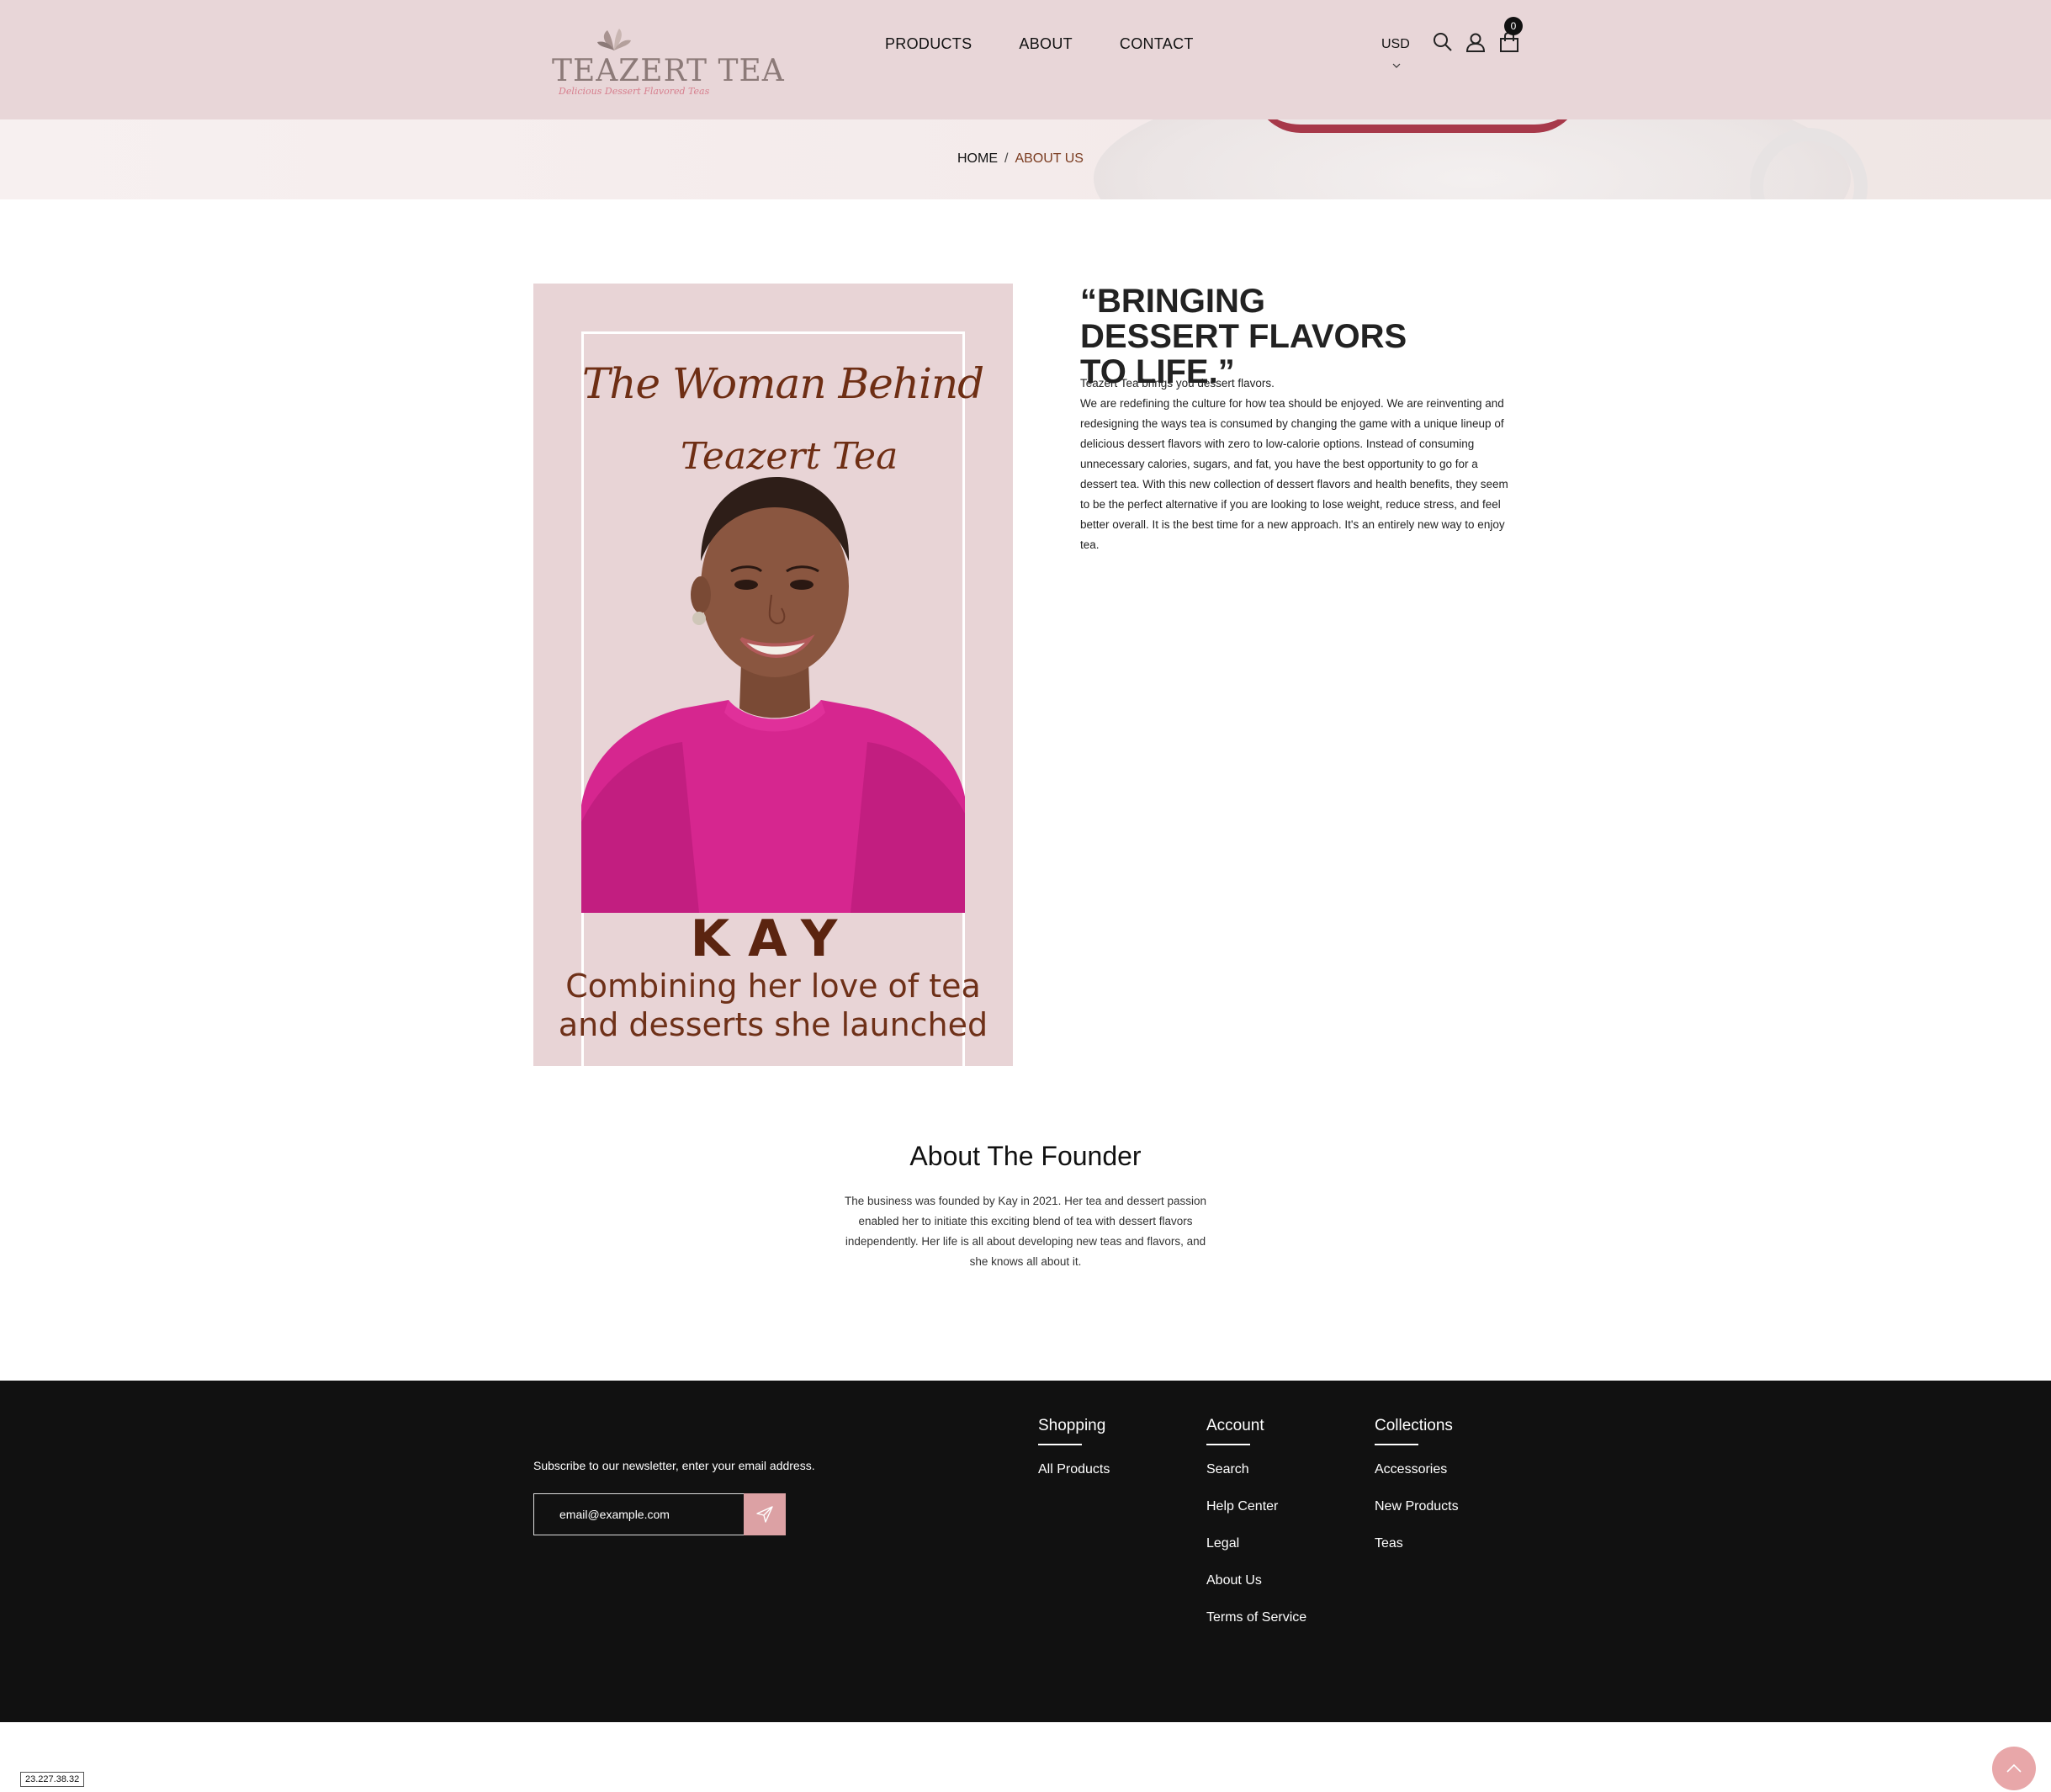 Image resolution: width=2051 pixels, height=1792 pixels. I want to click on currency-label: USD, so click(1396, 44).